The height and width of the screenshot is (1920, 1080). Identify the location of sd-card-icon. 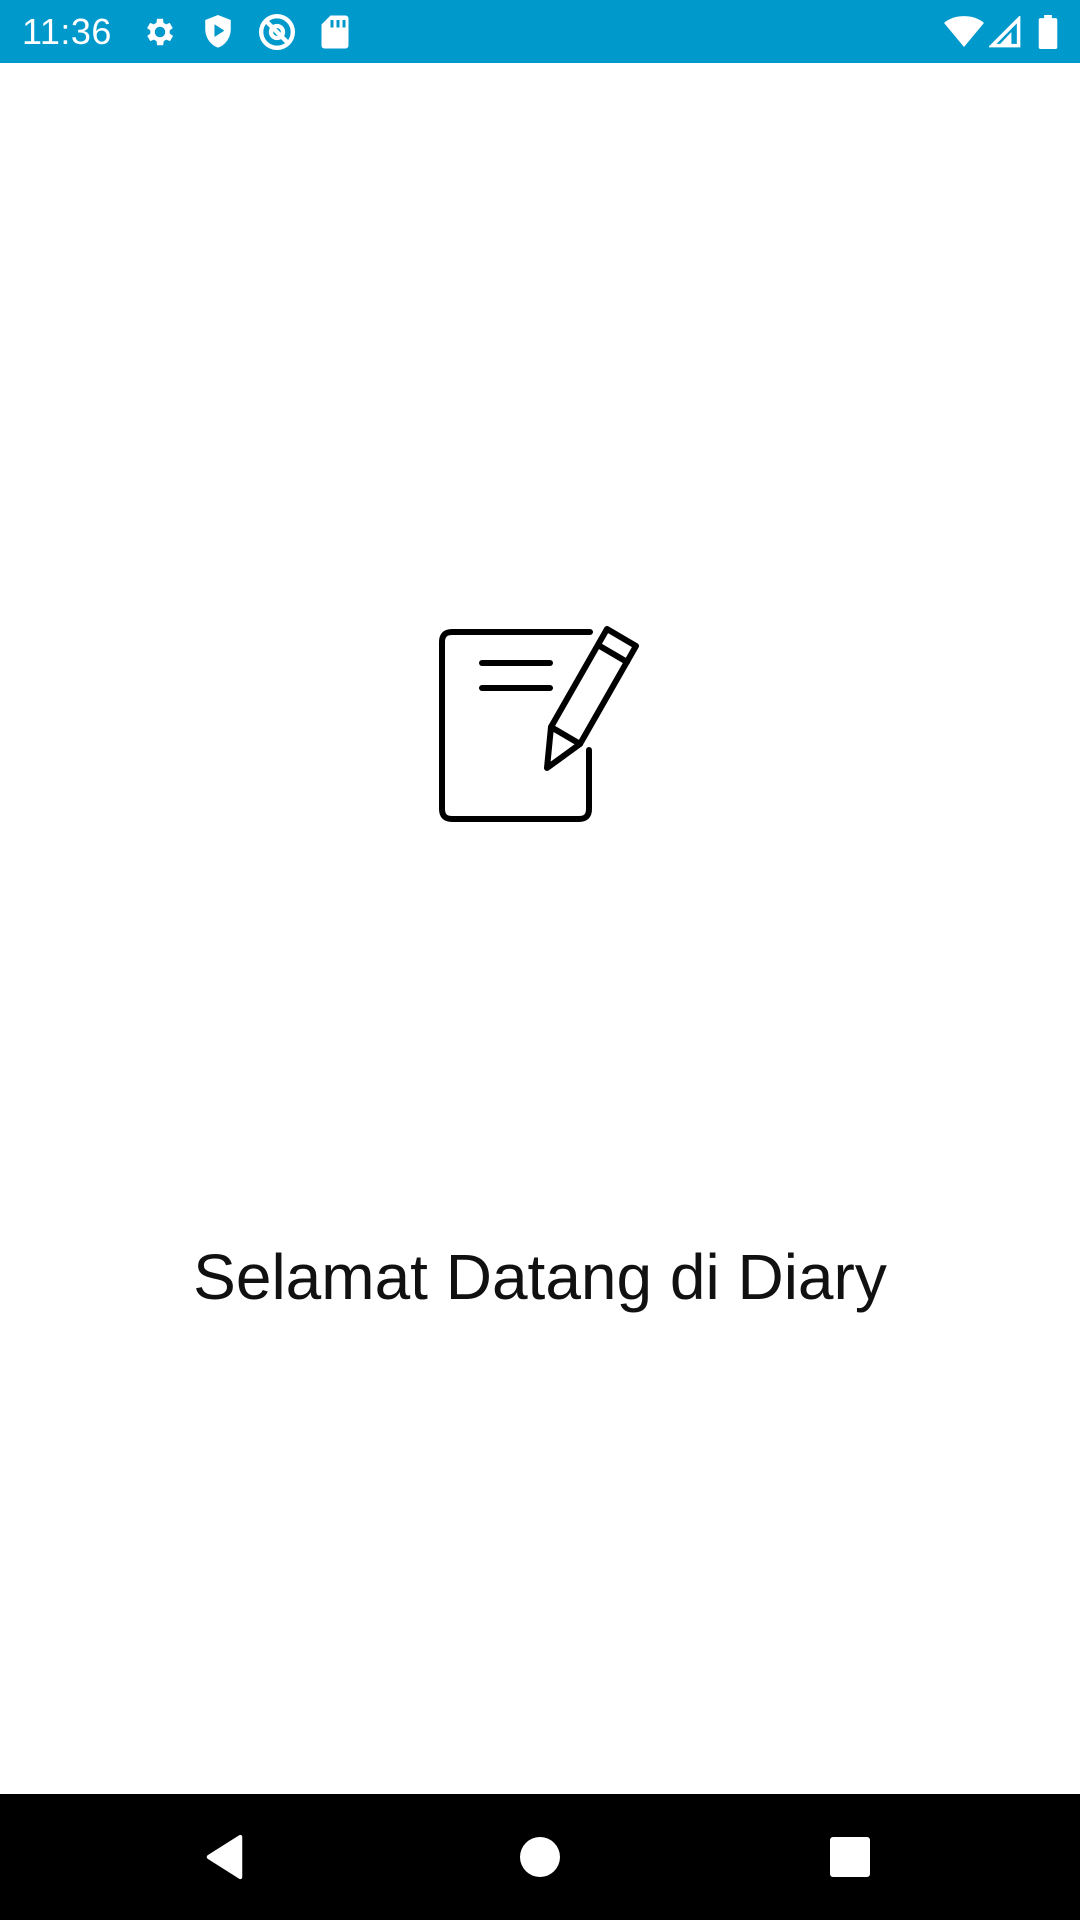
(335, 31).